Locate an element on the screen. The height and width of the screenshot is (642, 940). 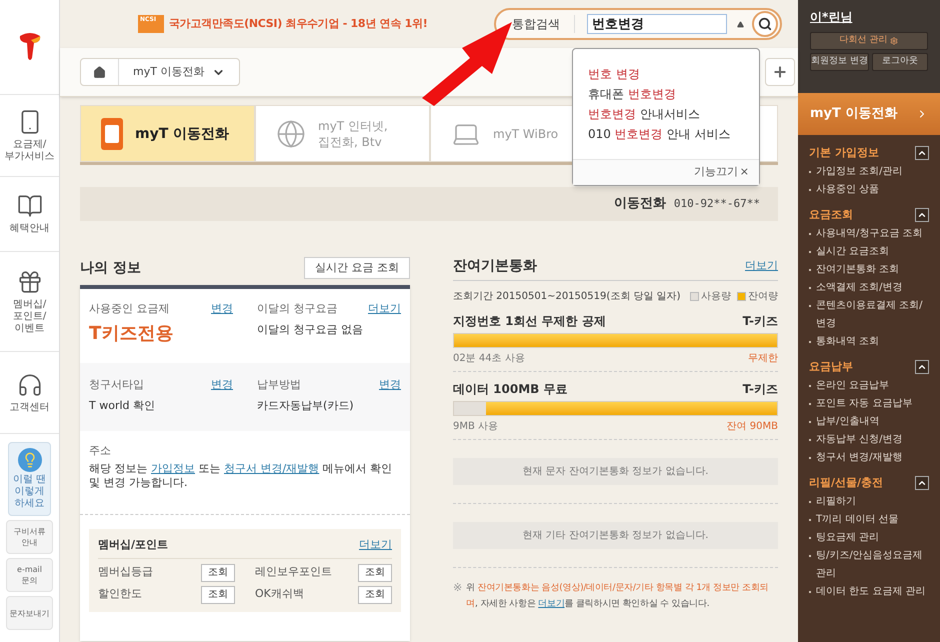
menu-item: 포인트 자동 요금납부 is located at coordinates (864, 404).